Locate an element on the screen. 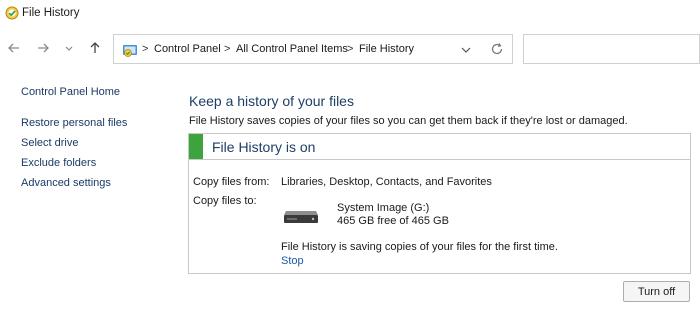 Image resolution: width=700 pixels, height=323 pixels. status-text: File History is on is located at coordinates (264, 147).